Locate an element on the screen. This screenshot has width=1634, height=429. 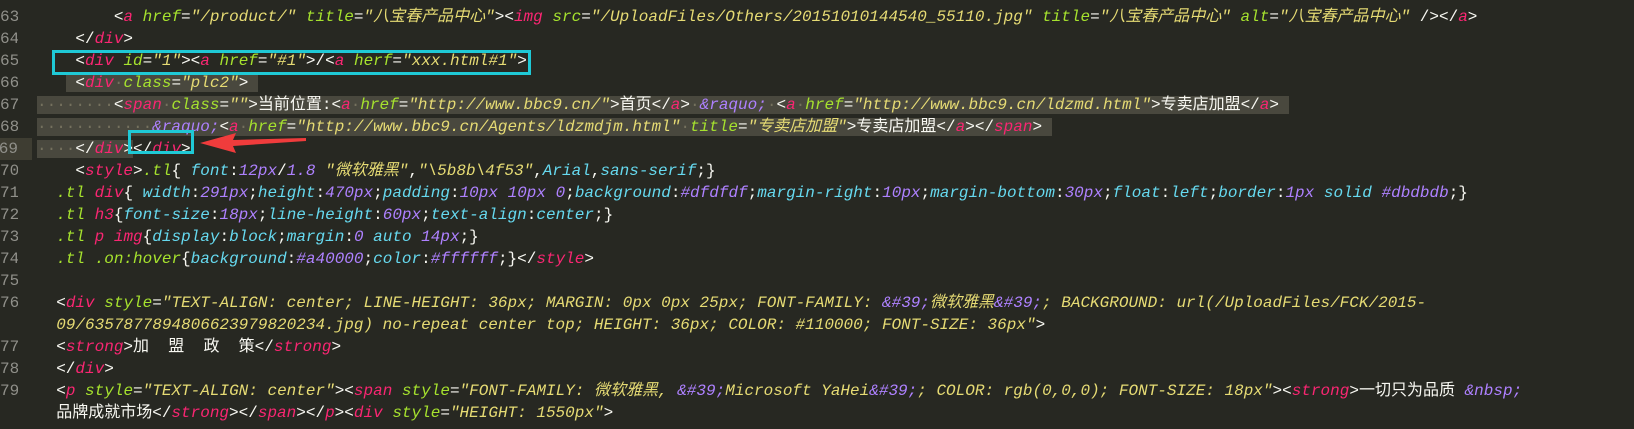
red-arrow-icon is located at coordinates (253, 143).